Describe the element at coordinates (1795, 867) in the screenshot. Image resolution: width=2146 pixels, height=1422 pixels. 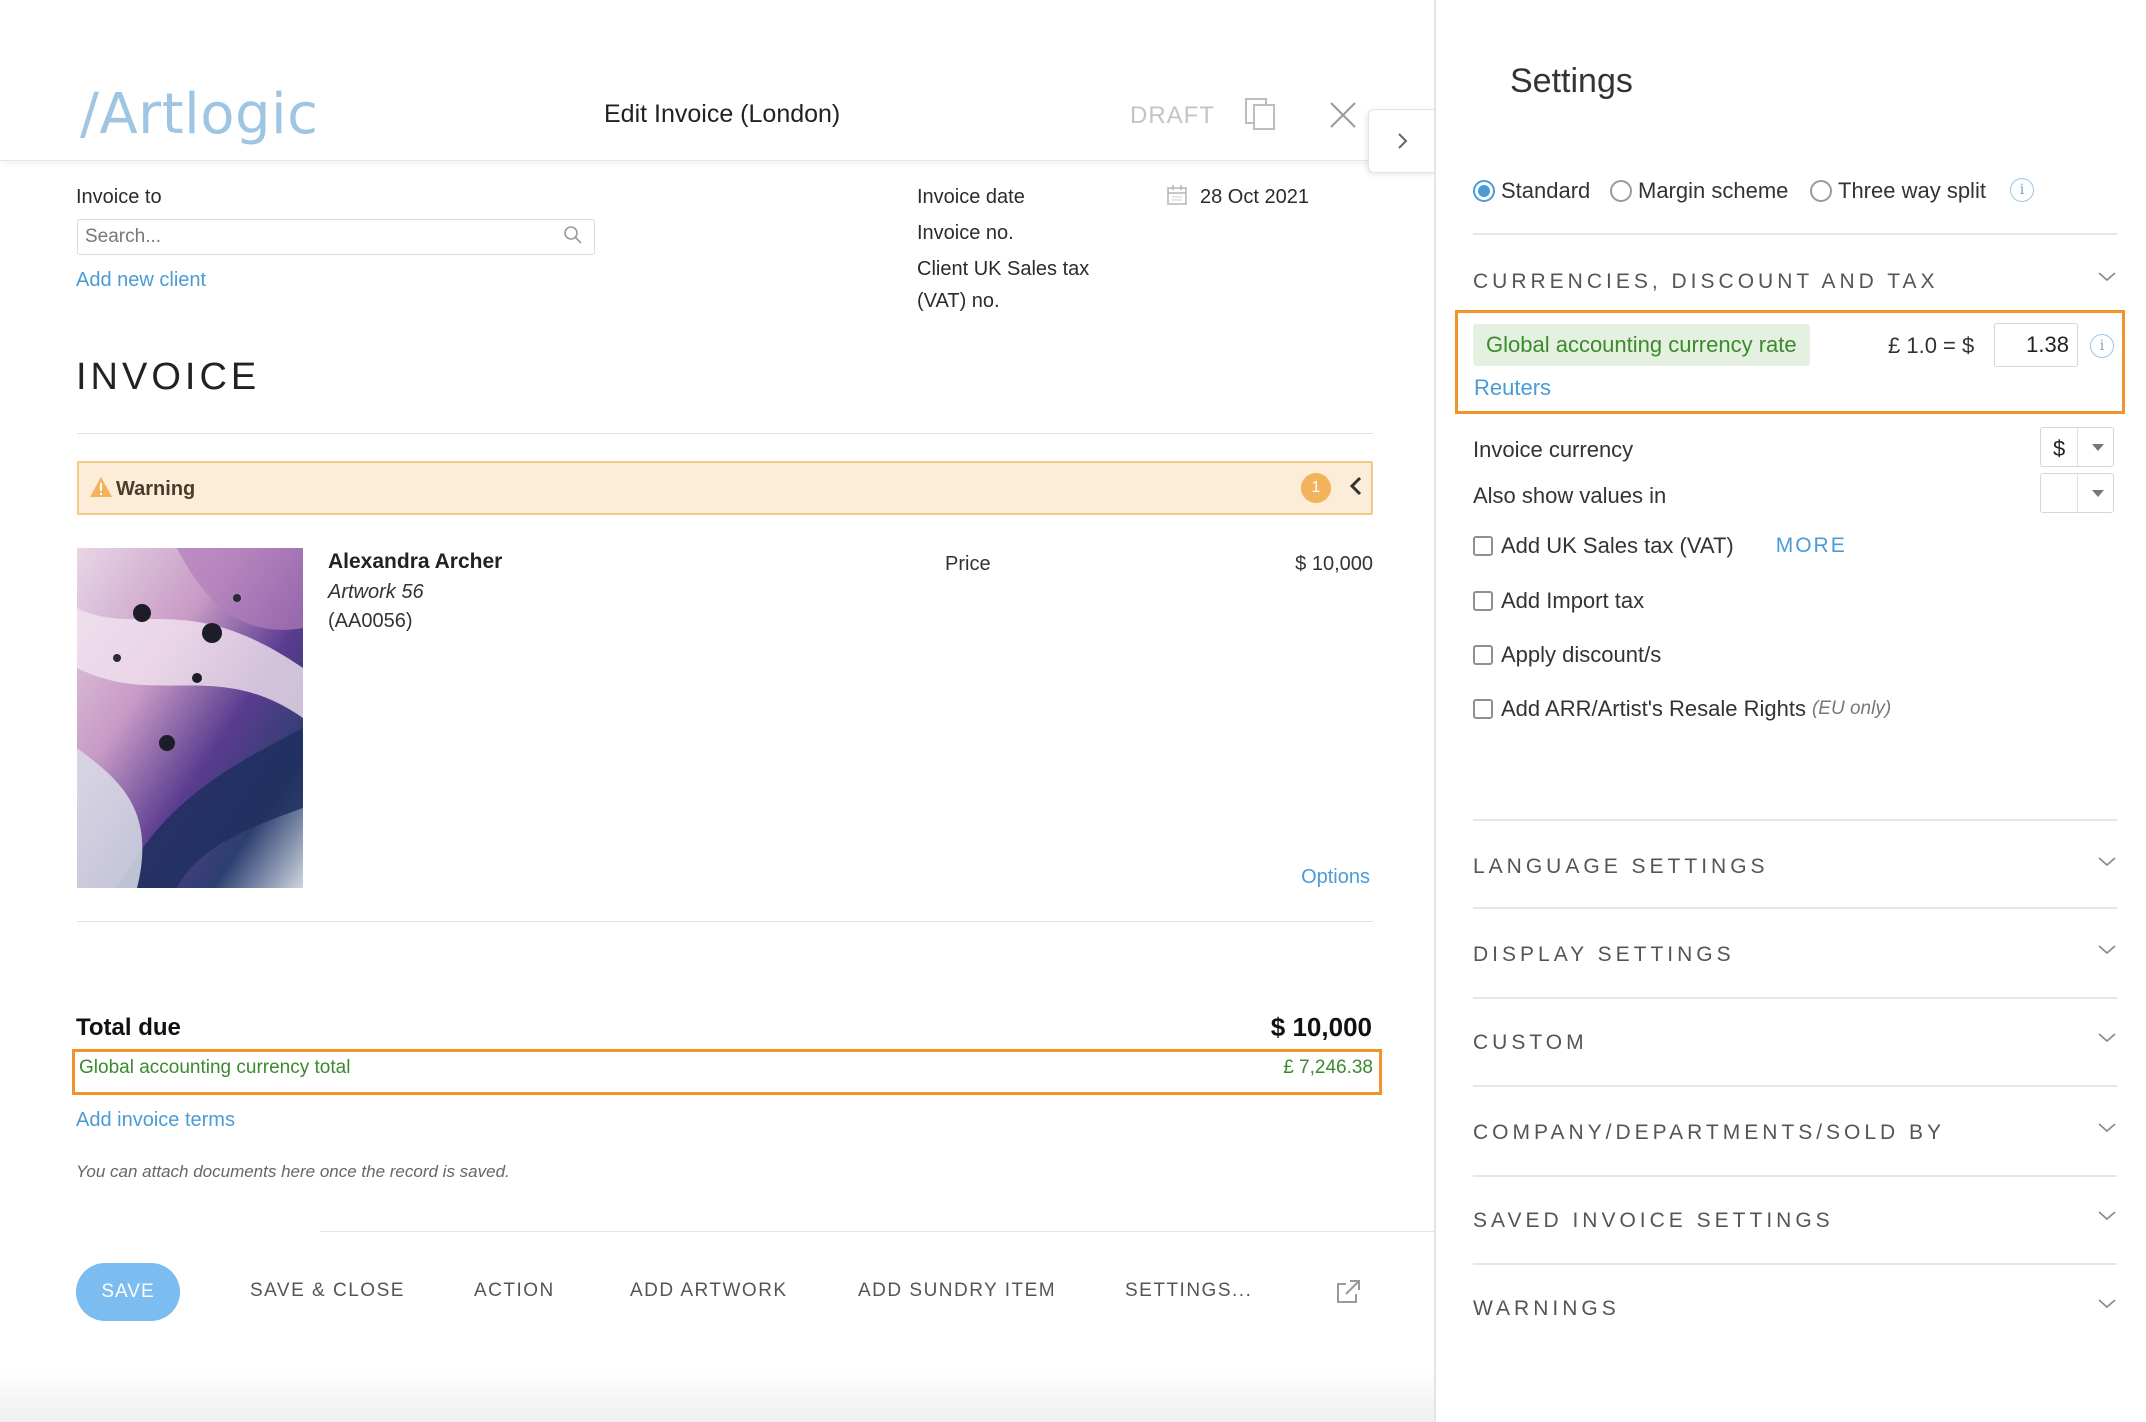
I see `section-language-settings: LANGUAGE SETTINGS` at that location.